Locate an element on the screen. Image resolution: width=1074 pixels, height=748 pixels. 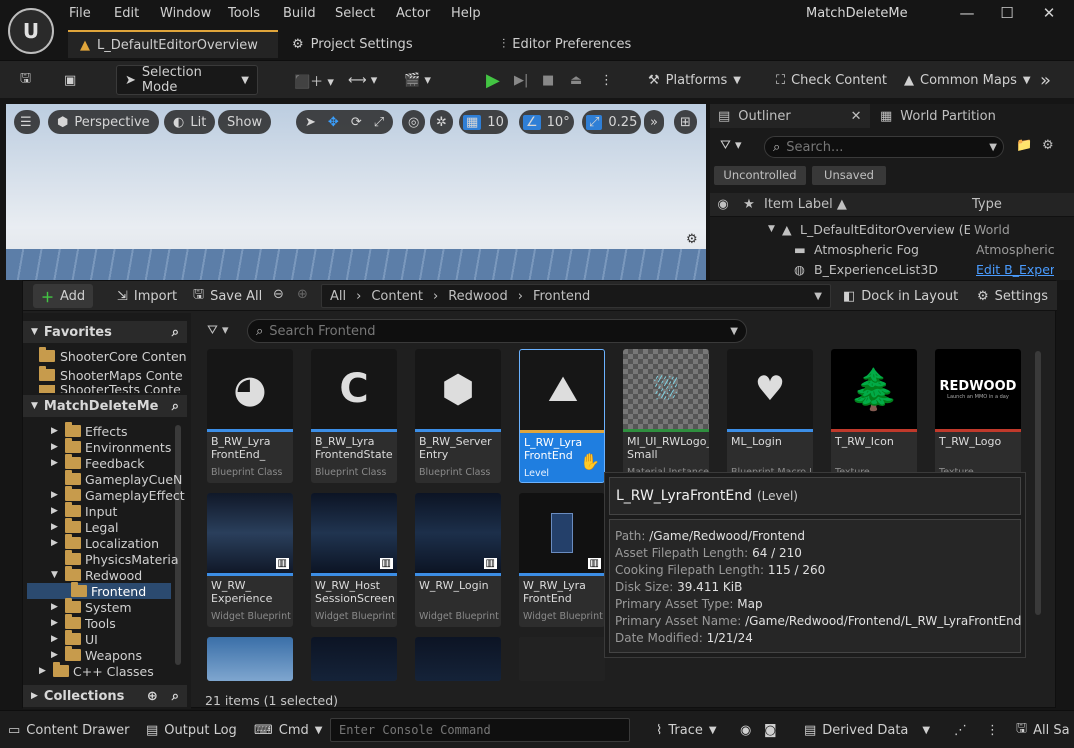
more-viewport-icon: » is located at coordinates (654, 122).